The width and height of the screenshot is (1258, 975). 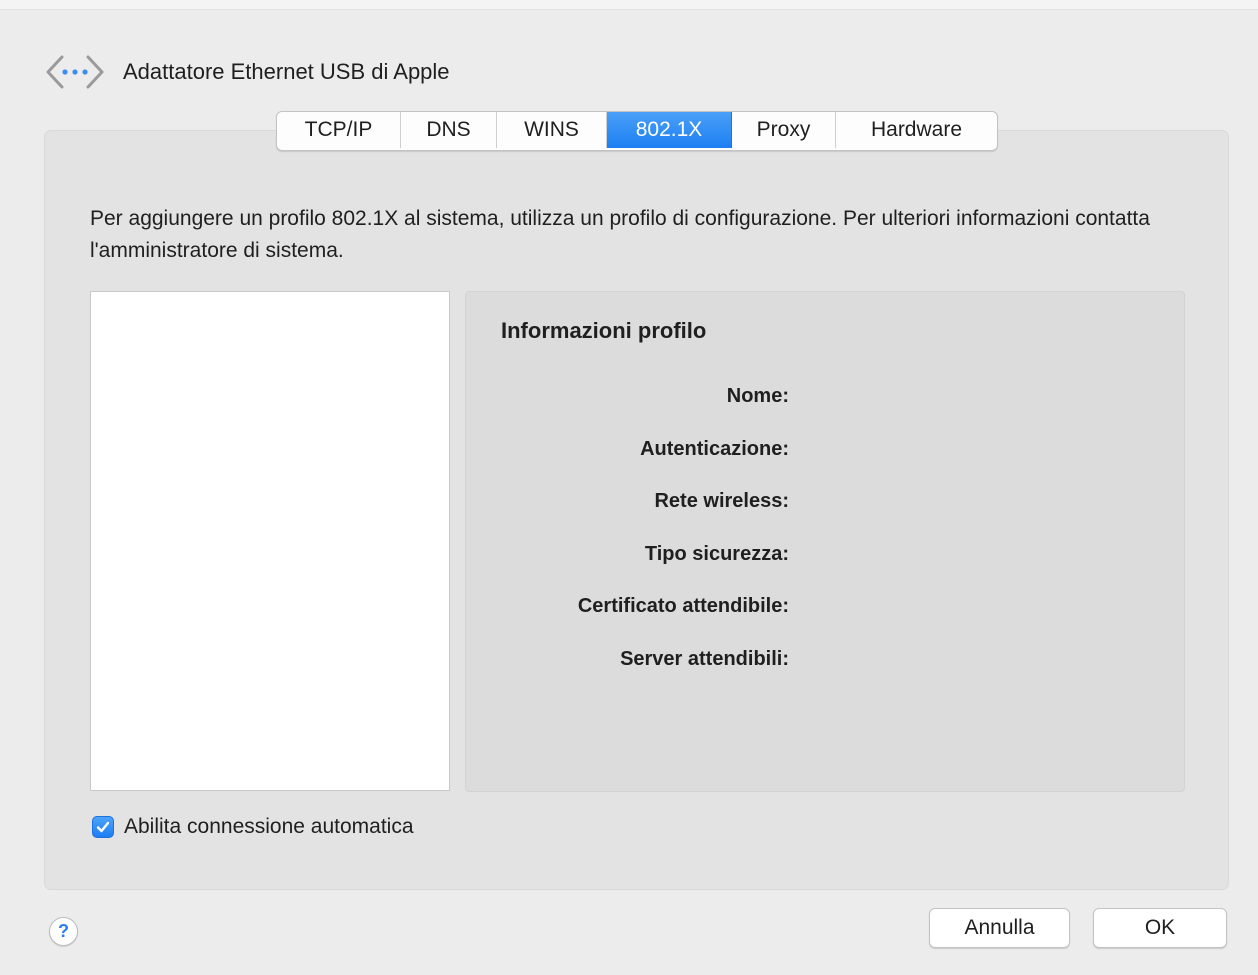 I want to click on profile-list, so click(x=270, y=541).